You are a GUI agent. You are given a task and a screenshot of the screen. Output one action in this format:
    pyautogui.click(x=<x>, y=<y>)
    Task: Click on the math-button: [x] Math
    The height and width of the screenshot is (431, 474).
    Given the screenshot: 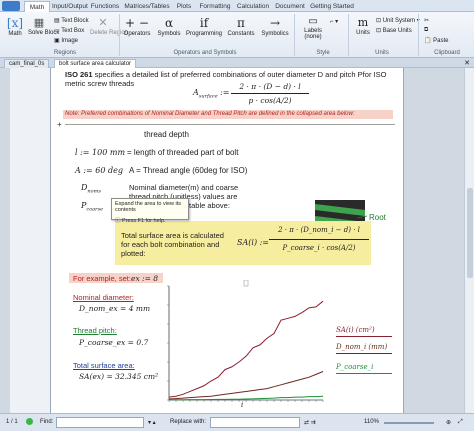 What is the action you would take?
    pyautogui.click(x=15, y=26)
    